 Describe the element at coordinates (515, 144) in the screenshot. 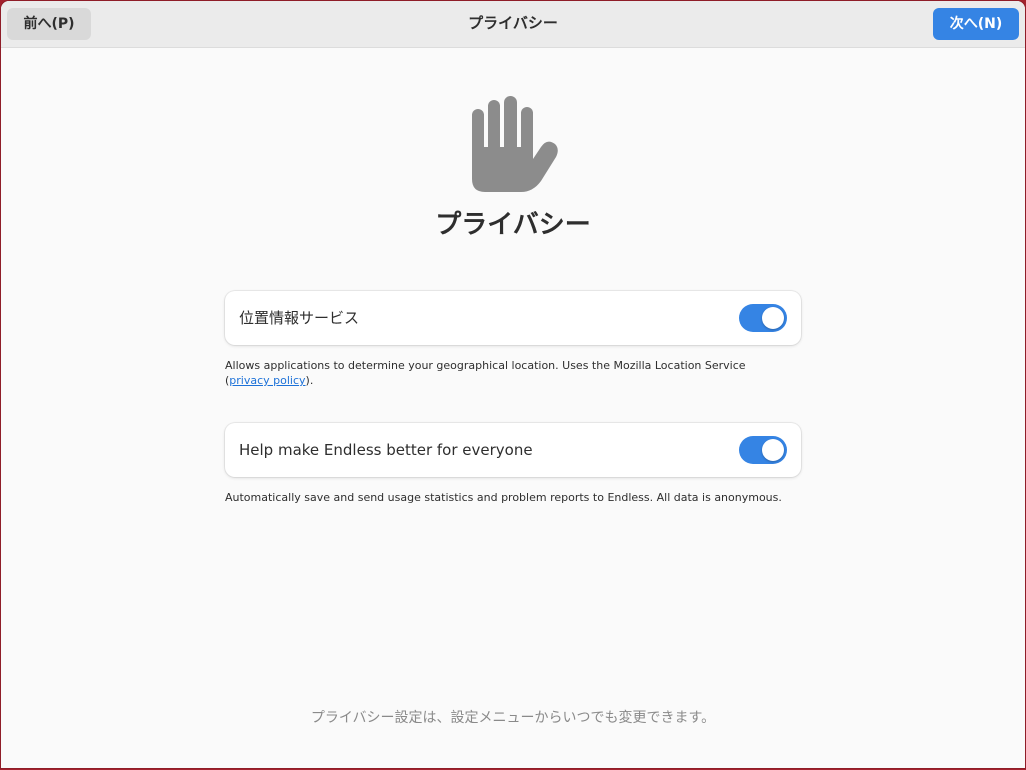

I see `raised-hand-icon` at that location.